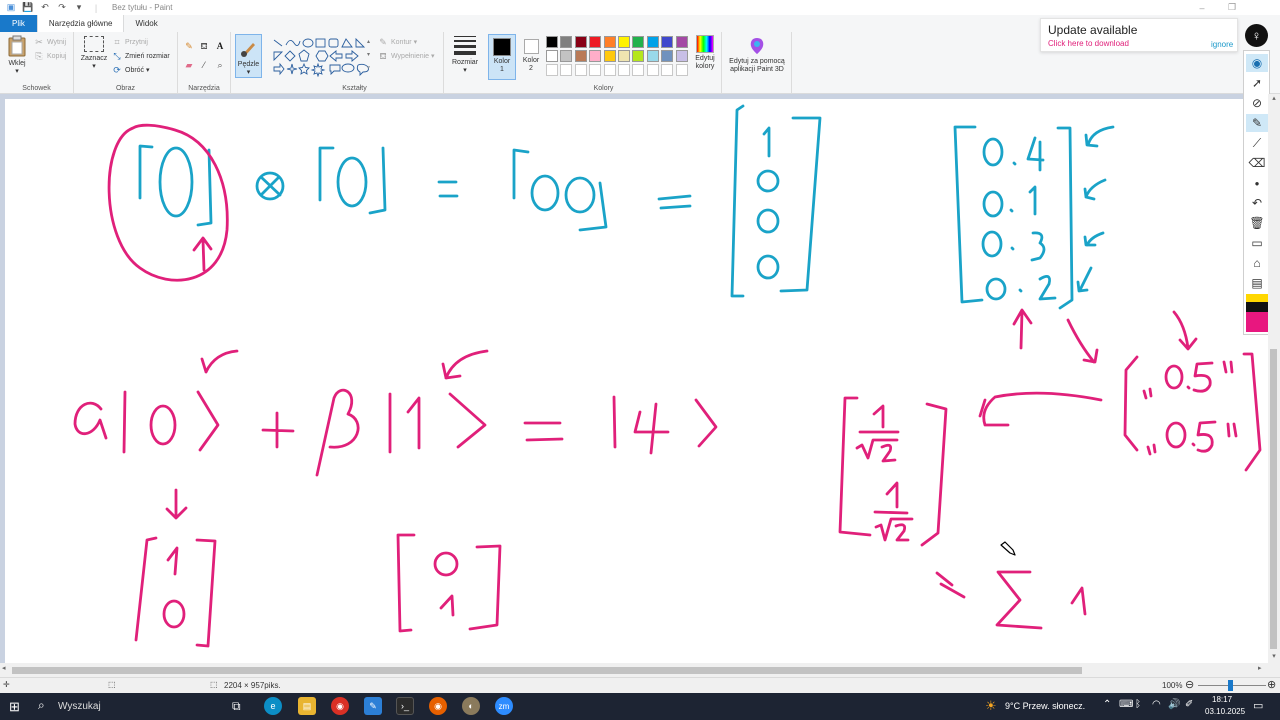 The height and width of the screenshot is (720, 1280). What do you see at coordinates (307, 706) in the screenshot?
I see `file-explorer-icon: ▤` at bounding box center [307, 706].